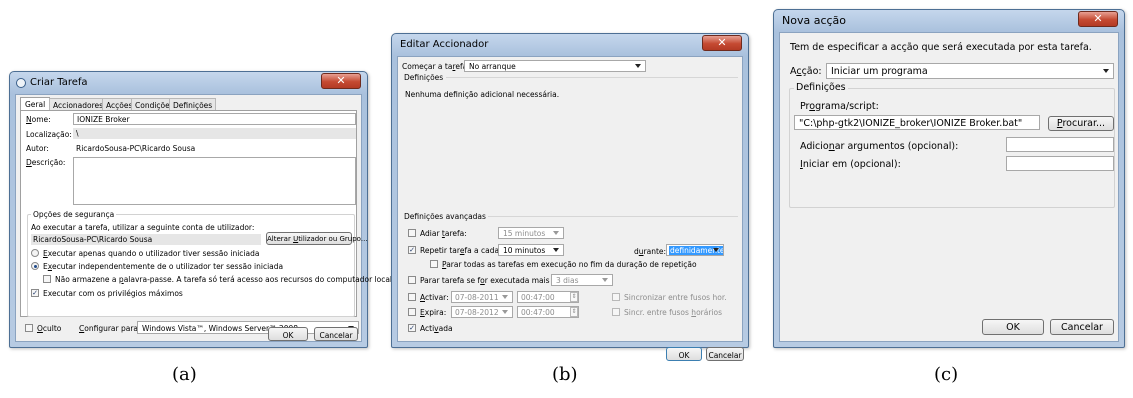 This screenshot has height=398, width=1133. I want to click on action-value: Iniciar um programa, so click(879, 71).